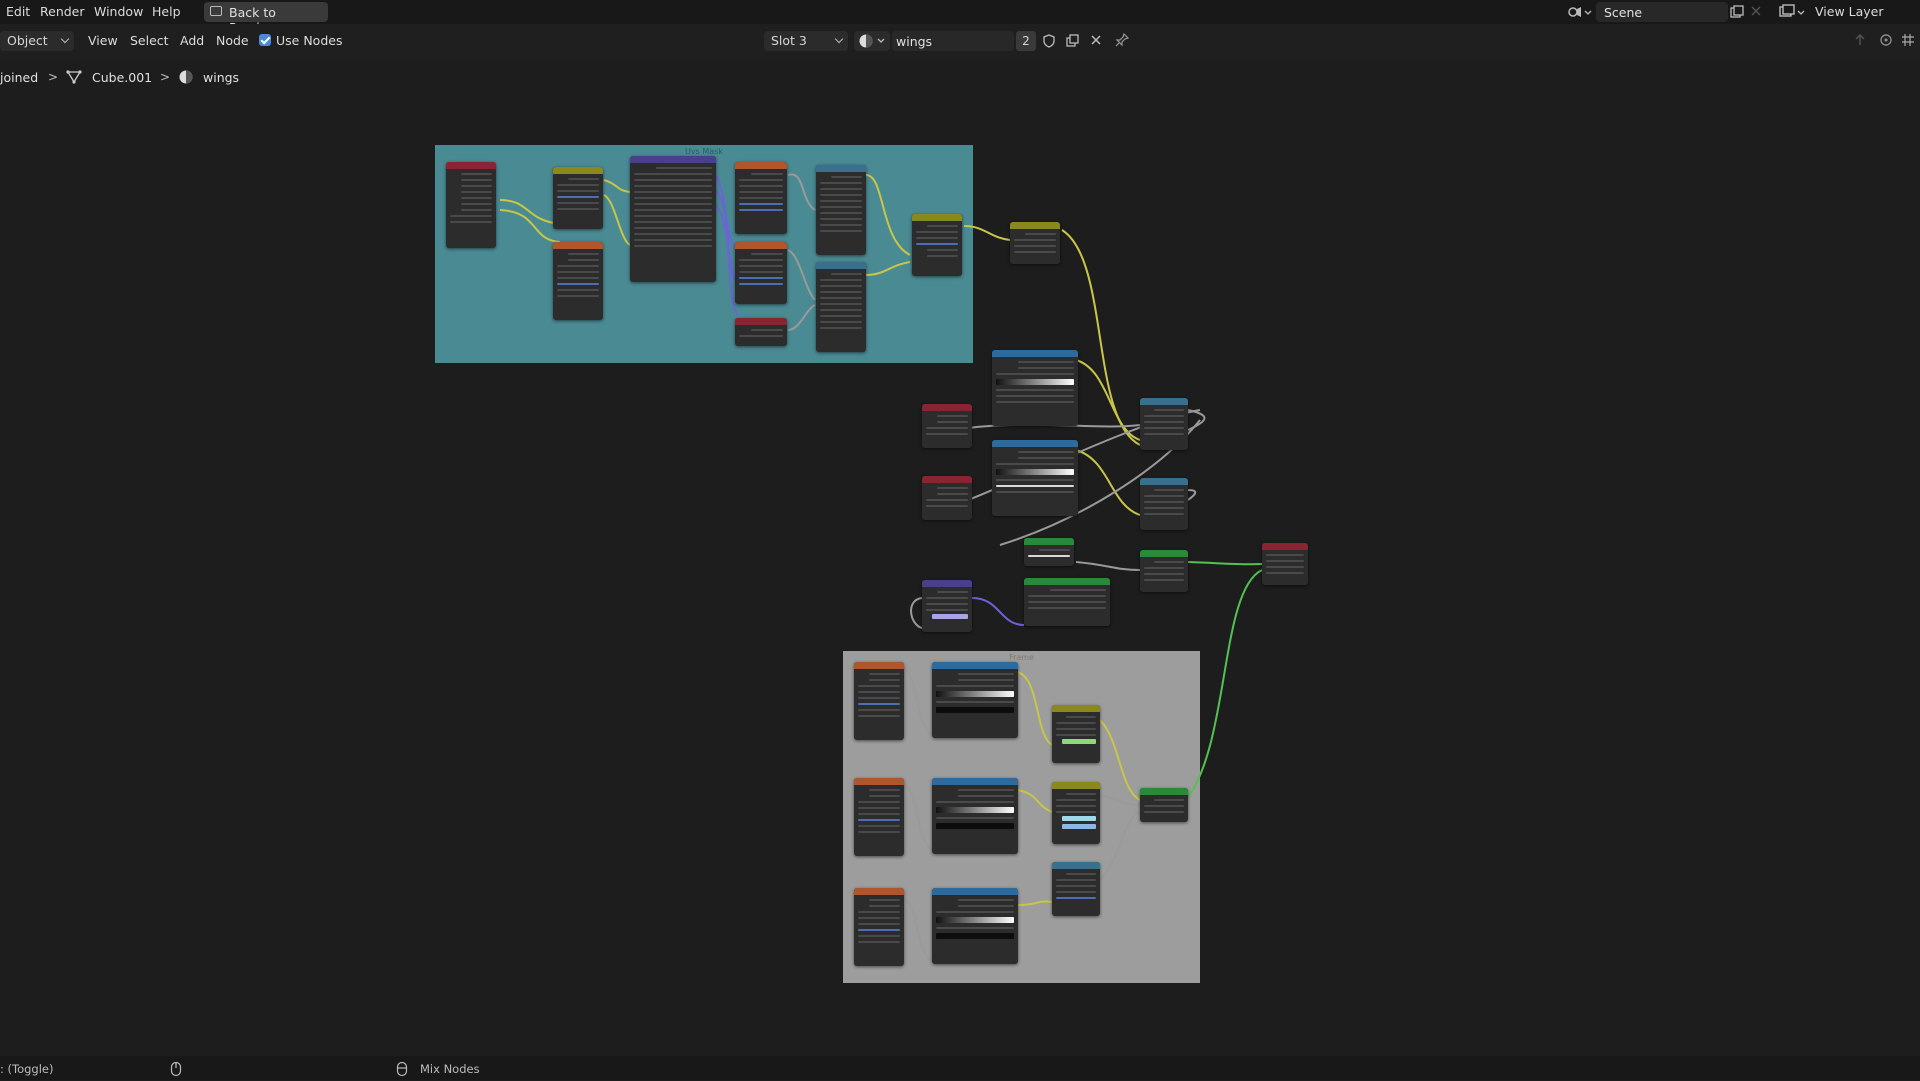 The width and height of the screenshot is (1920, 1081). I want to click on mapping-node, so click(673, 219).